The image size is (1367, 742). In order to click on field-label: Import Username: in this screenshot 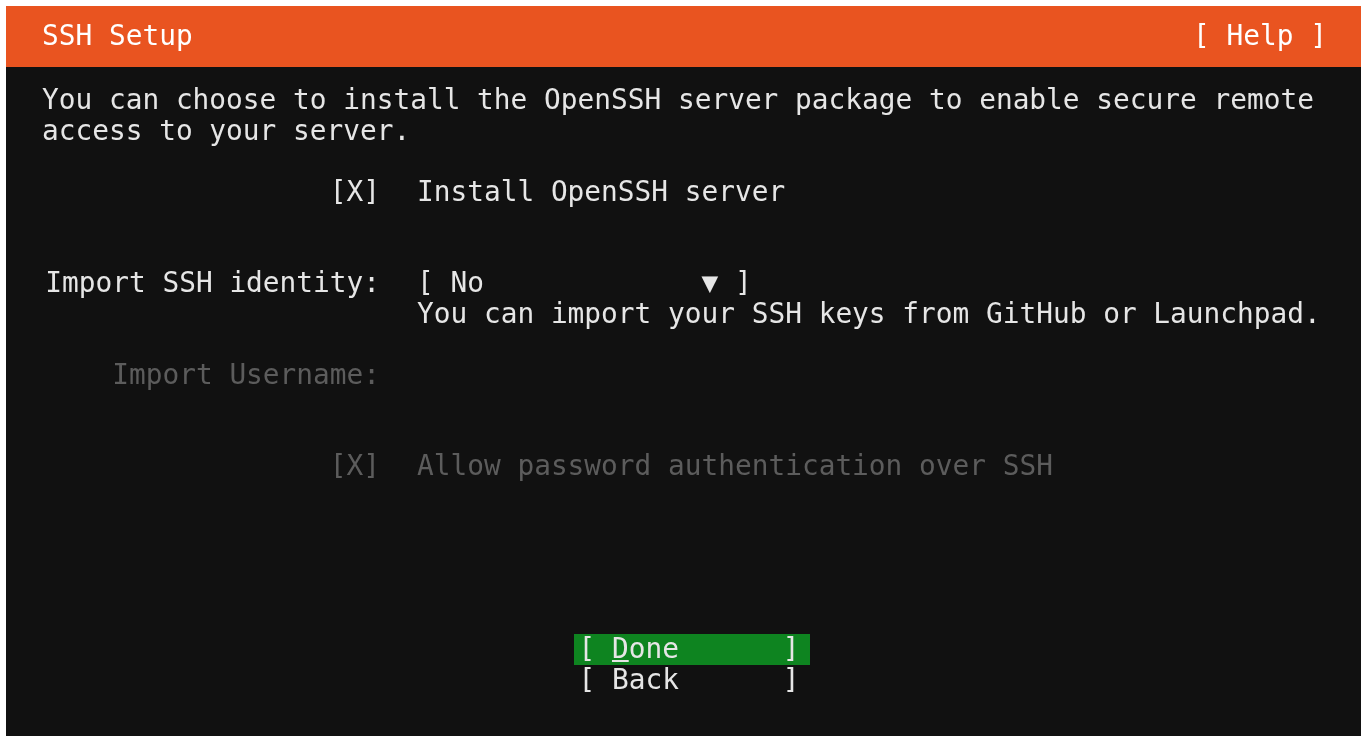, I will do `click(246, 374)`.